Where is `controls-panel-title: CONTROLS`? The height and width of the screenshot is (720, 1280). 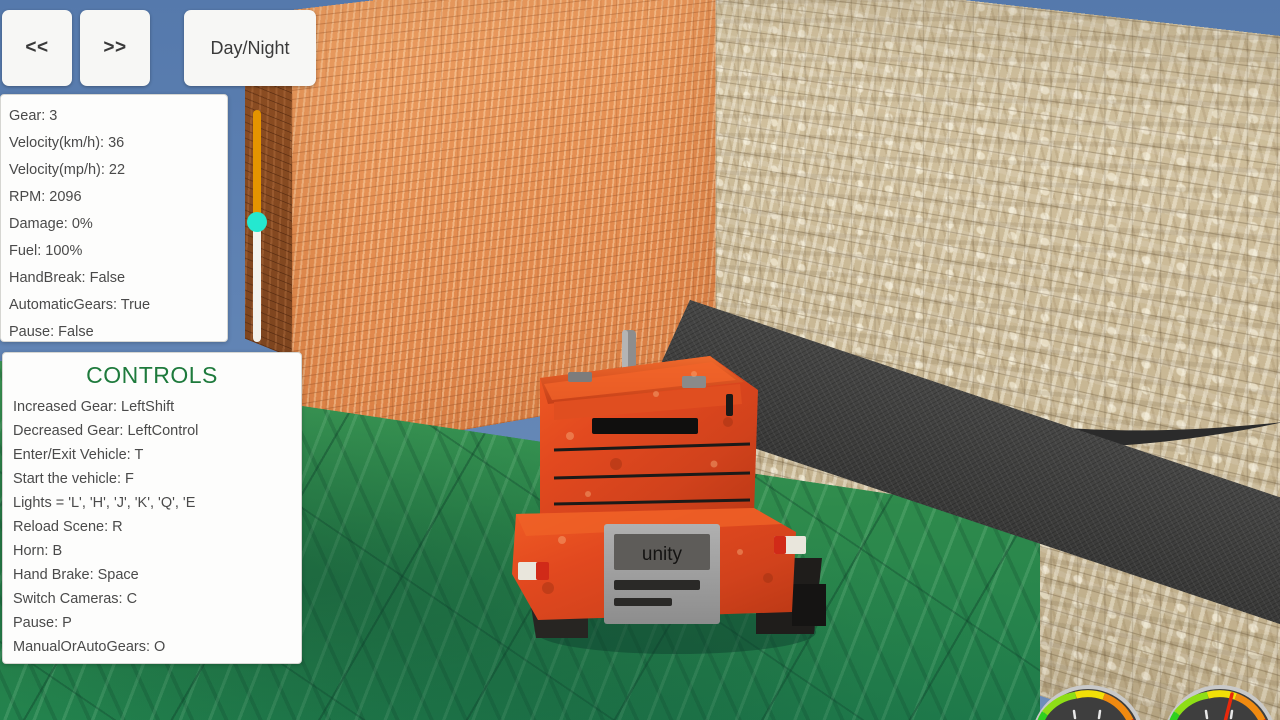 controls-panel-title: CONTROLS is located at coordinates (152, 375).